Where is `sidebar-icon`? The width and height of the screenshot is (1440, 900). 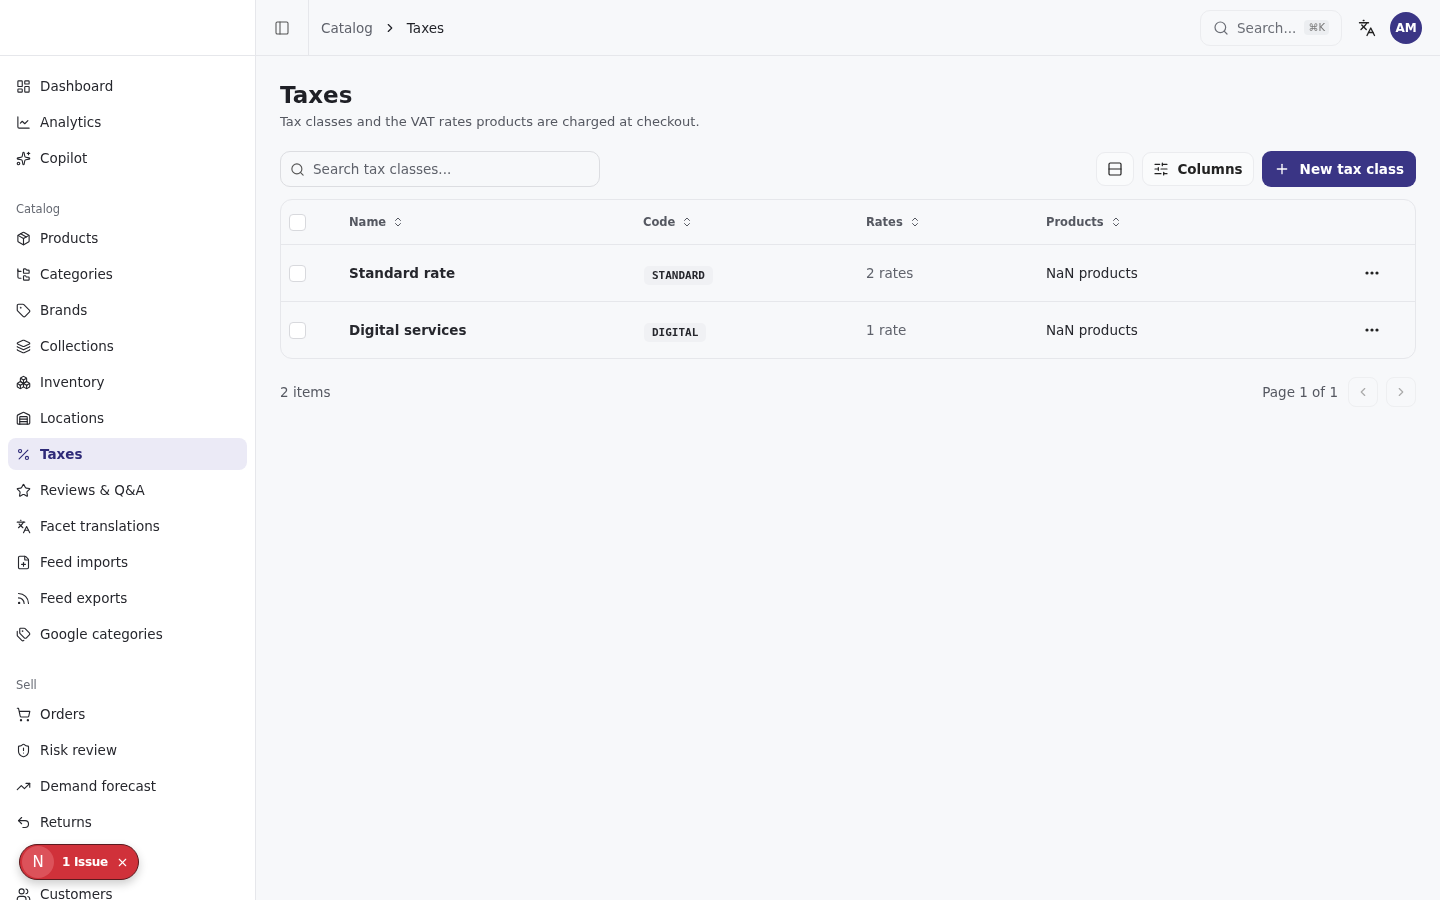 sidebar-icon is located at coordinates (282, 27).